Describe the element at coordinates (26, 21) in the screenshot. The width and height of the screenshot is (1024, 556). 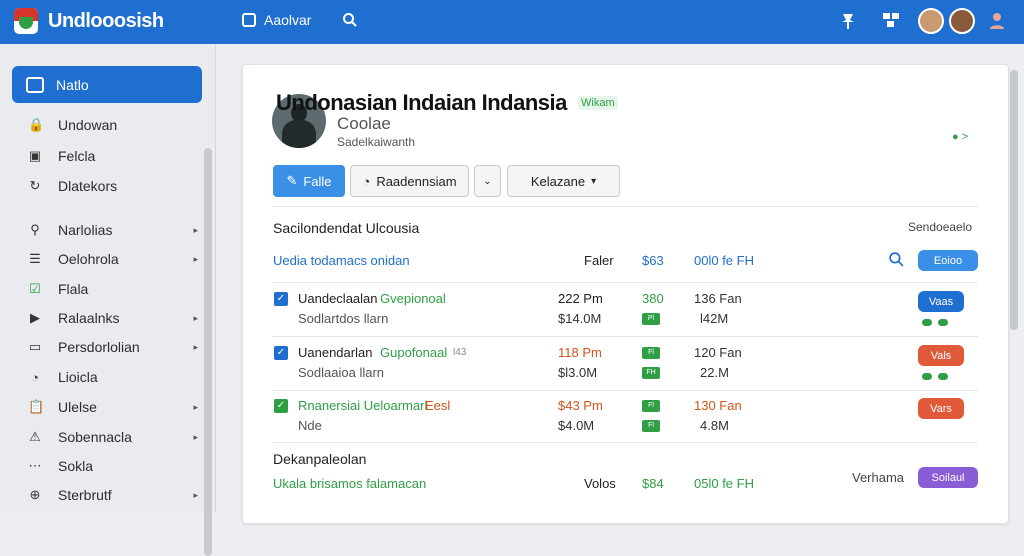
I see `app-logo` at that location.